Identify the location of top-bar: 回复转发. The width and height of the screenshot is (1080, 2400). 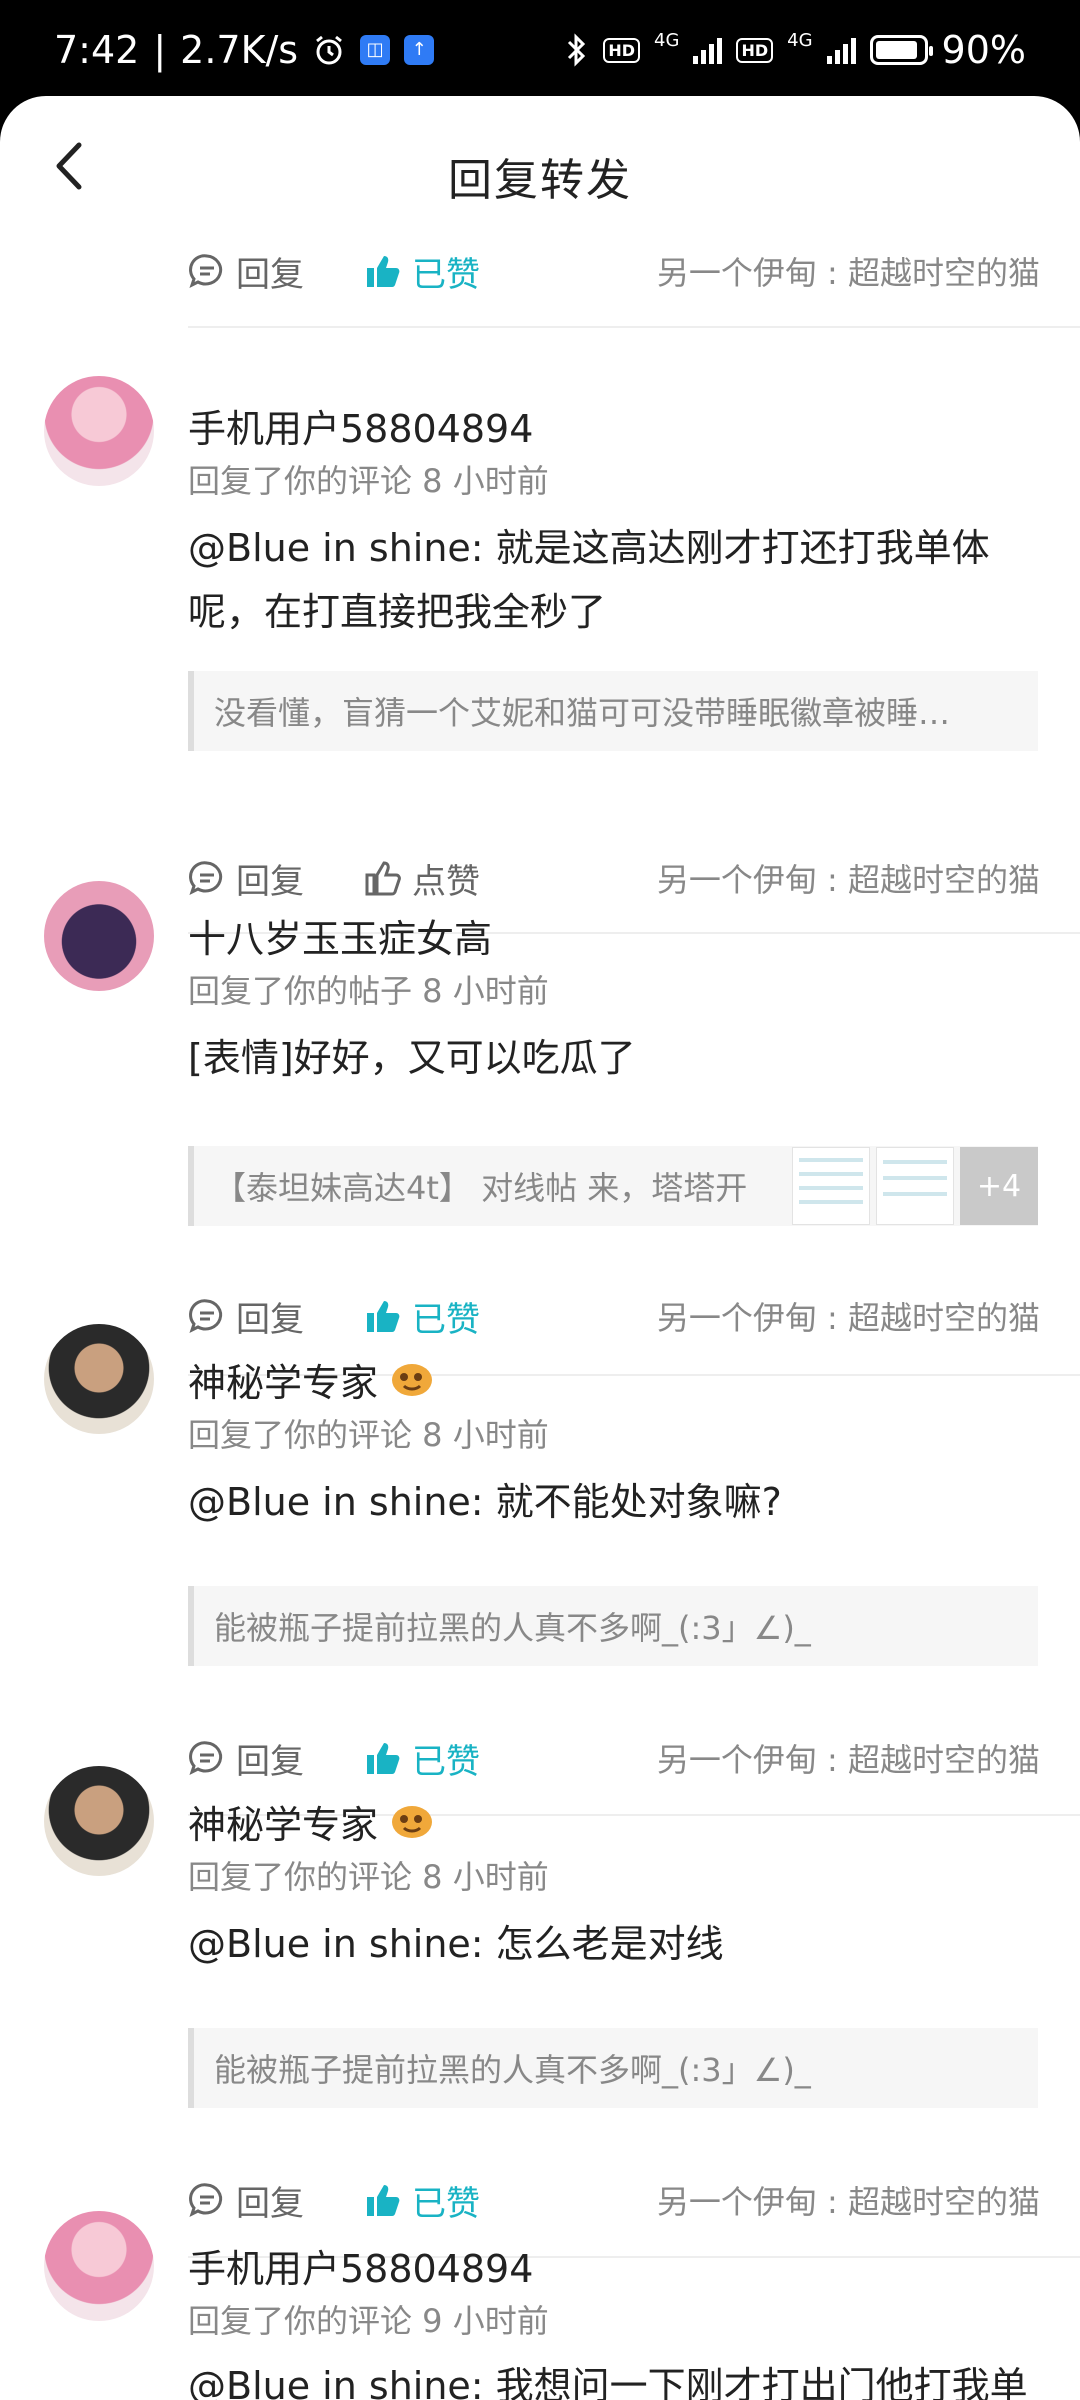
(540, 171).